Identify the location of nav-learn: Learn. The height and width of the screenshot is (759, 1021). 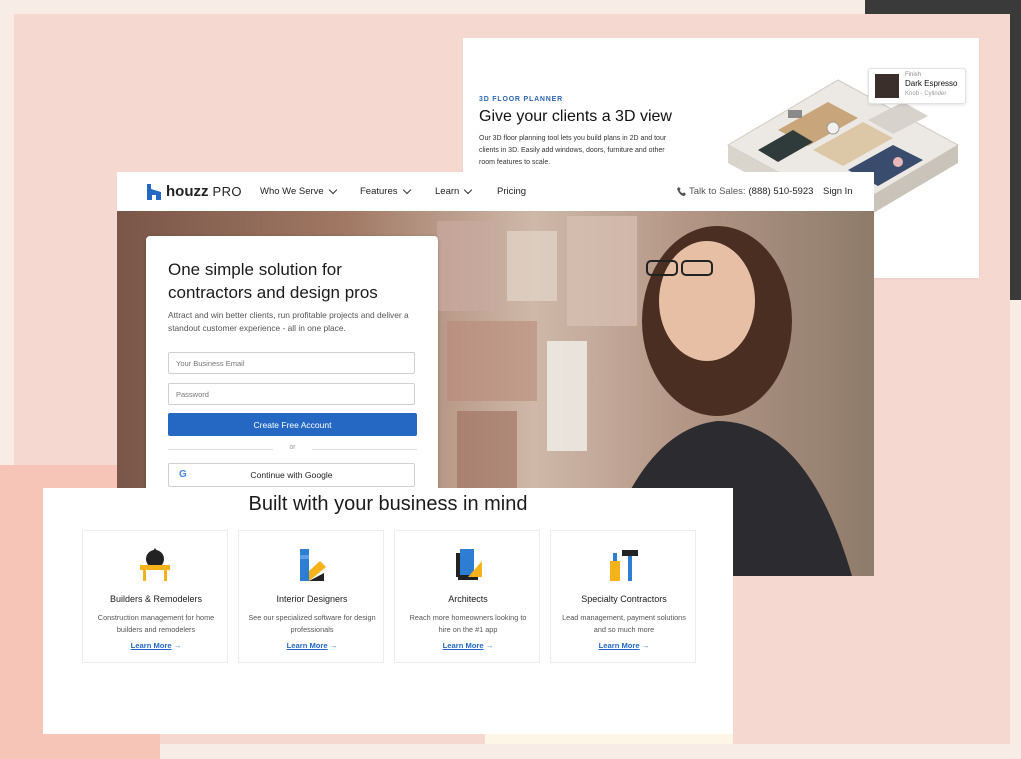
(454, 191).